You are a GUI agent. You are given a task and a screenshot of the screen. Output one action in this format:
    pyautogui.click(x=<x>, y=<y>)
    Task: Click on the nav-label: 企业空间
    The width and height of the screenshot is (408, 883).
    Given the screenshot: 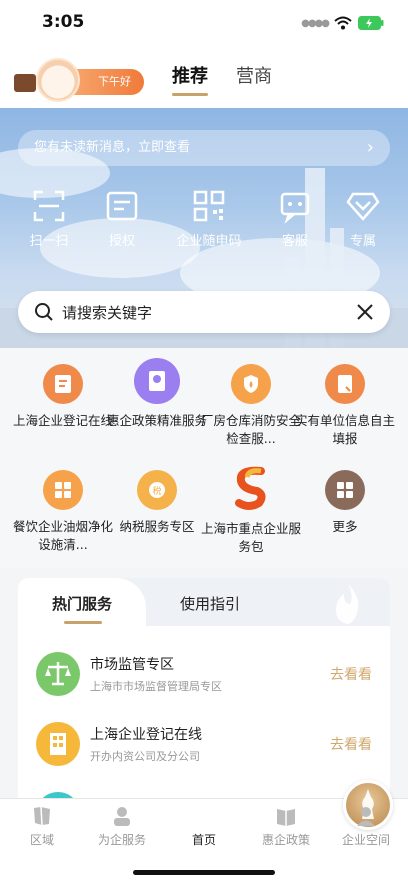 What is the action you would take?
    pyautogui.click(x=365, y=840)
    